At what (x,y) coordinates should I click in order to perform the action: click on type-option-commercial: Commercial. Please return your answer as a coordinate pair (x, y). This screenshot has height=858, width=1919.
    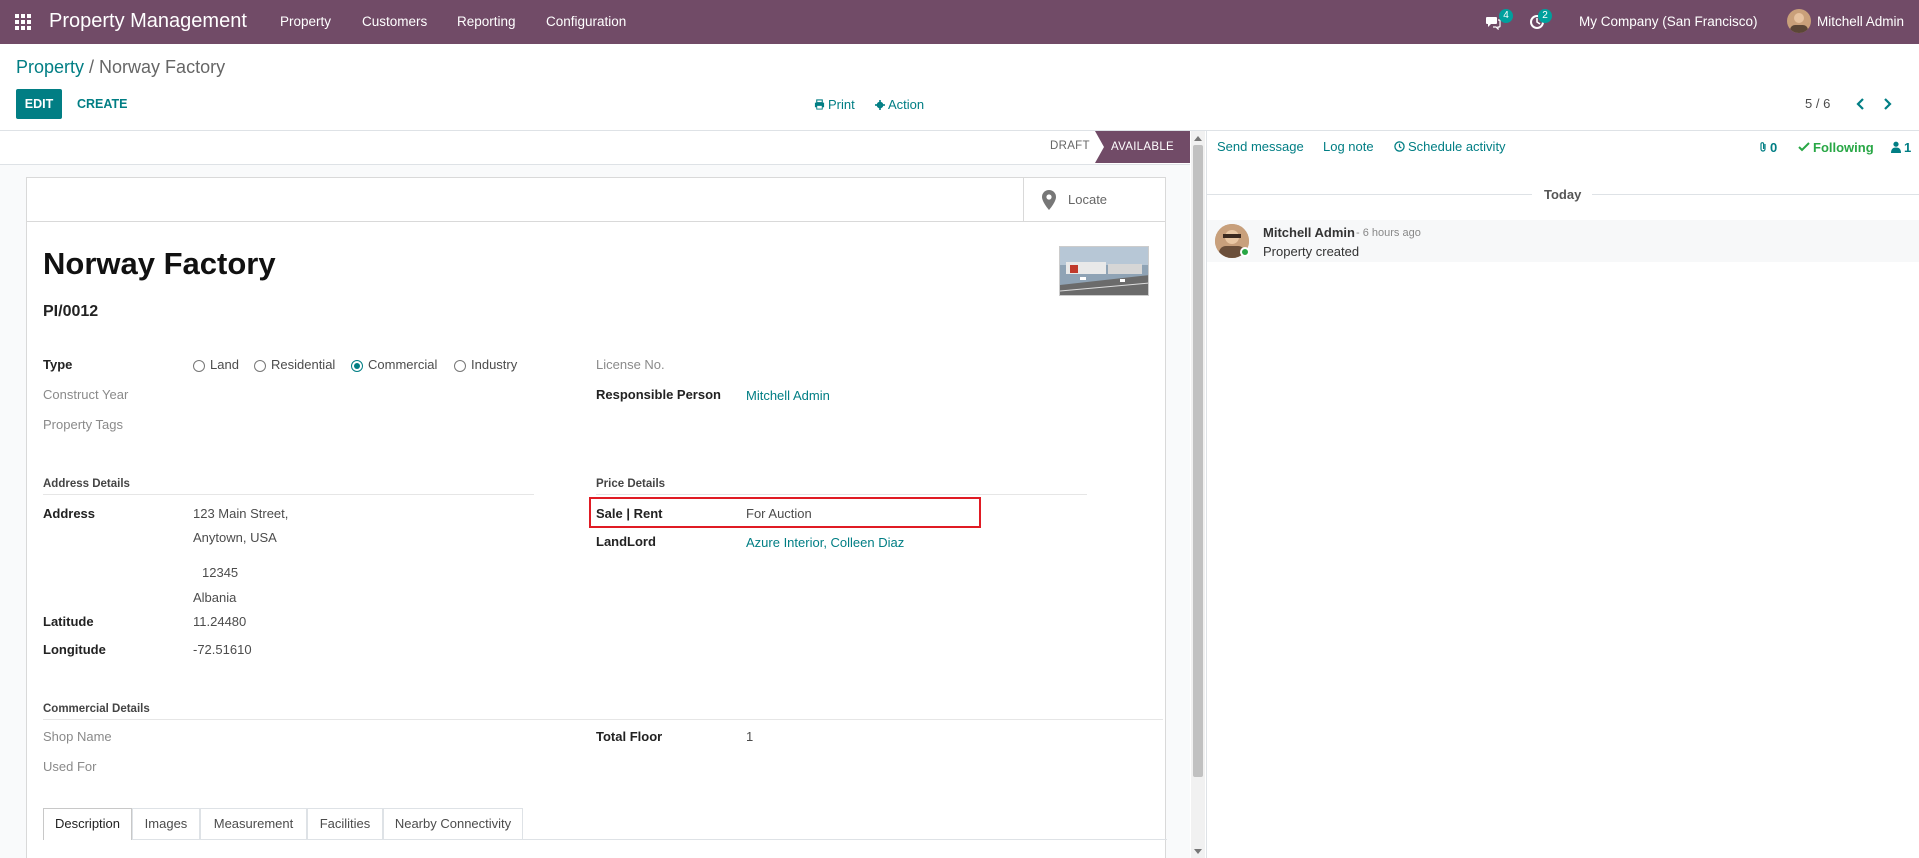
    Looking at the image, I should click on (402, 364).